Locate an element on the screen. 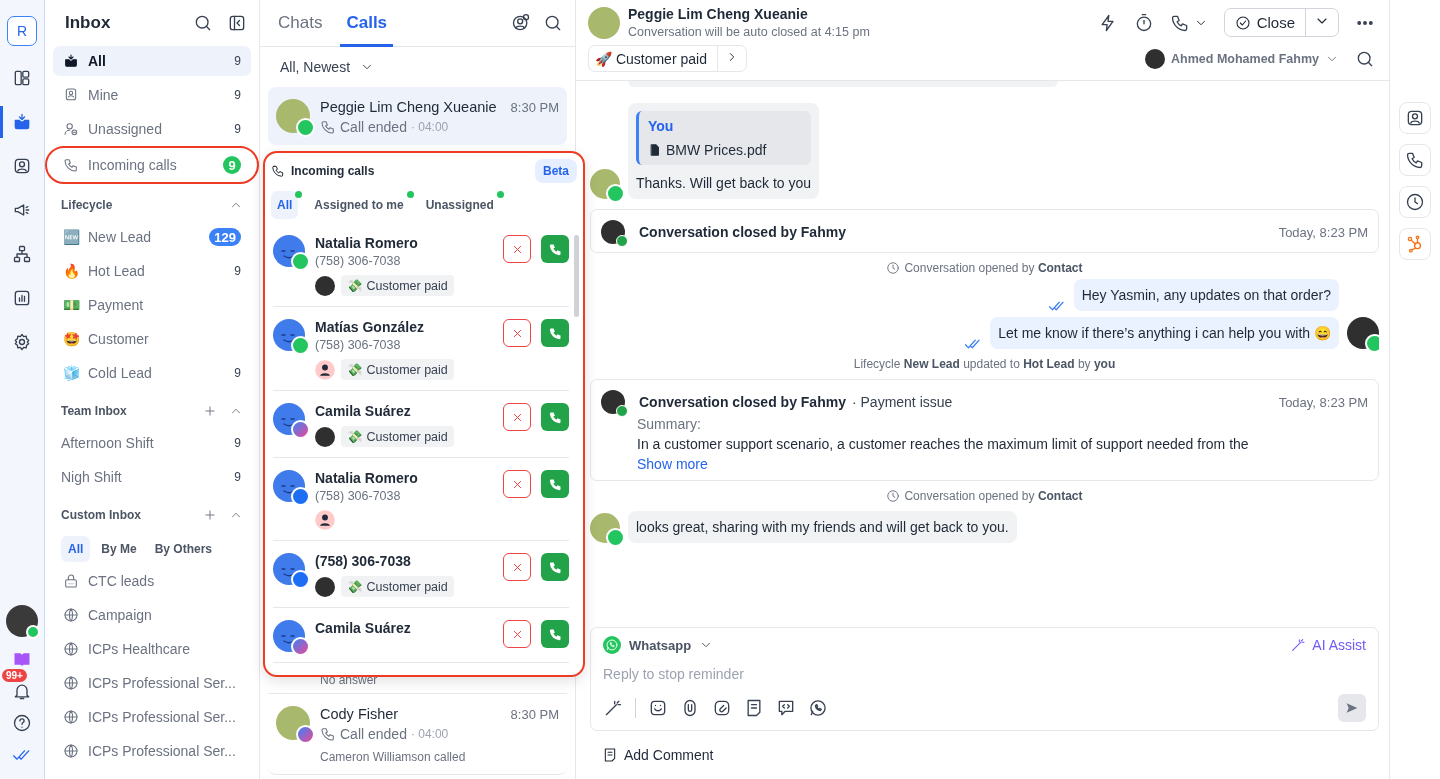 The width and height of the screenshot is (1440, 779). sidebar-item: Incoming calls 9 is located at coordinates (152, 165).